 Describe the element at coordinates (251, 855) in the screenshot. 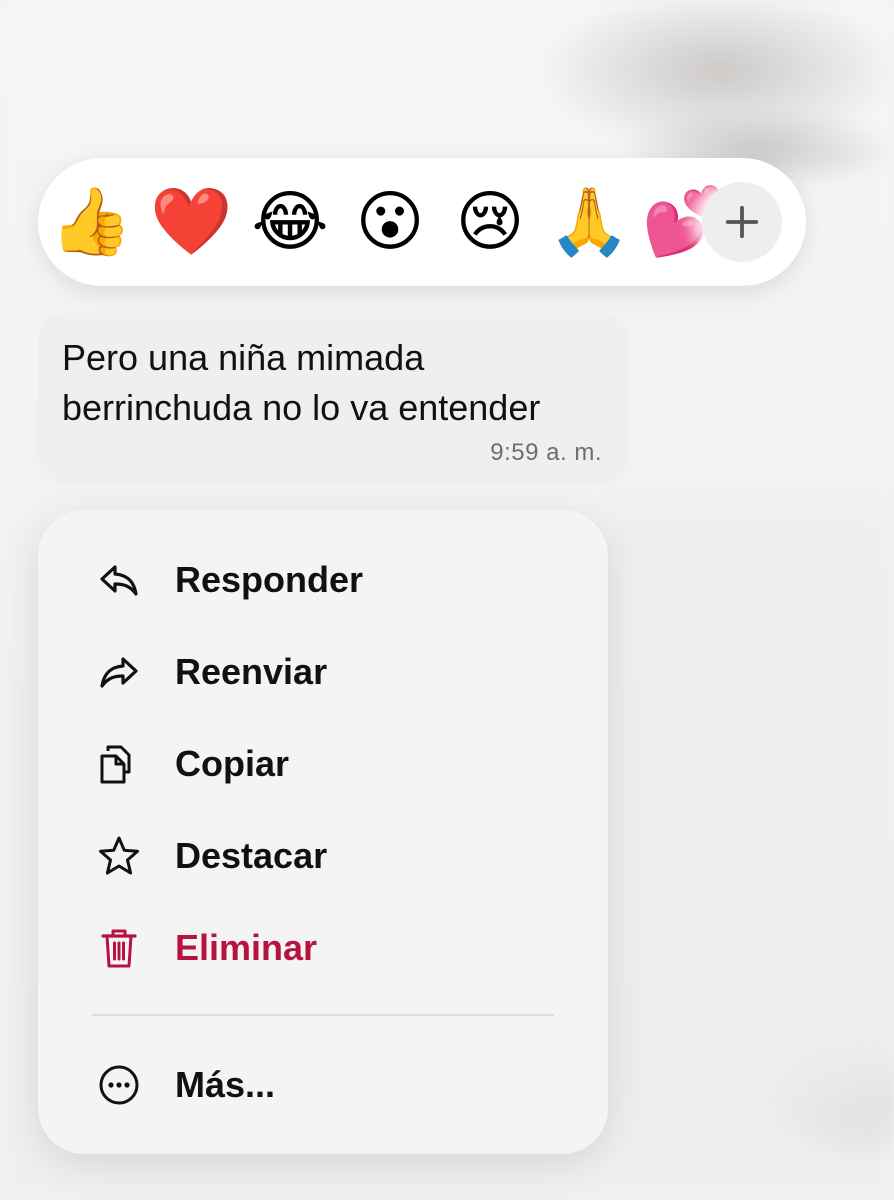

I see `menu-item-label: Destacar` at that location.